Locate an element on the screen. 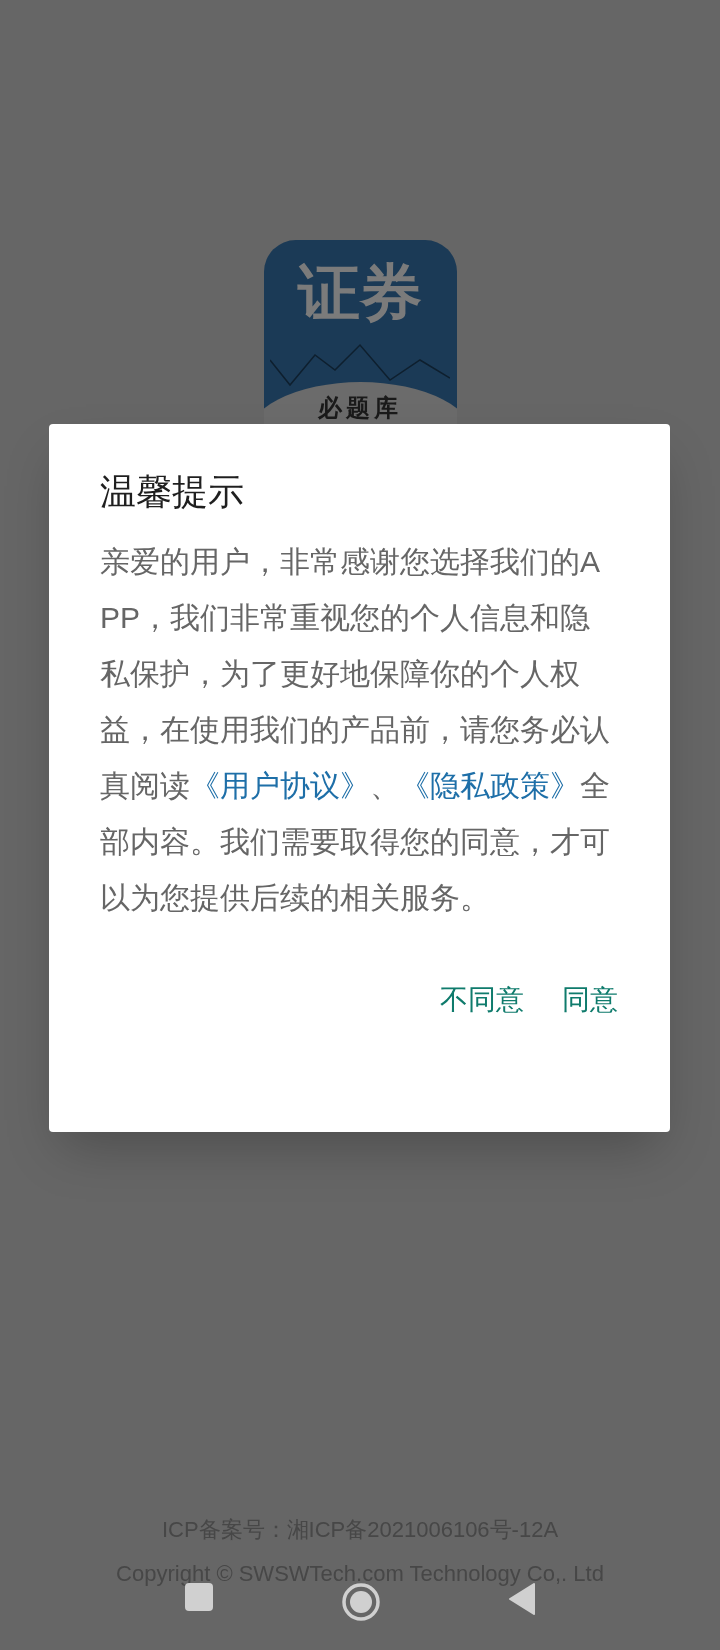 The image size is (720, 1650). home-button is located at coordinates (361, 1602).